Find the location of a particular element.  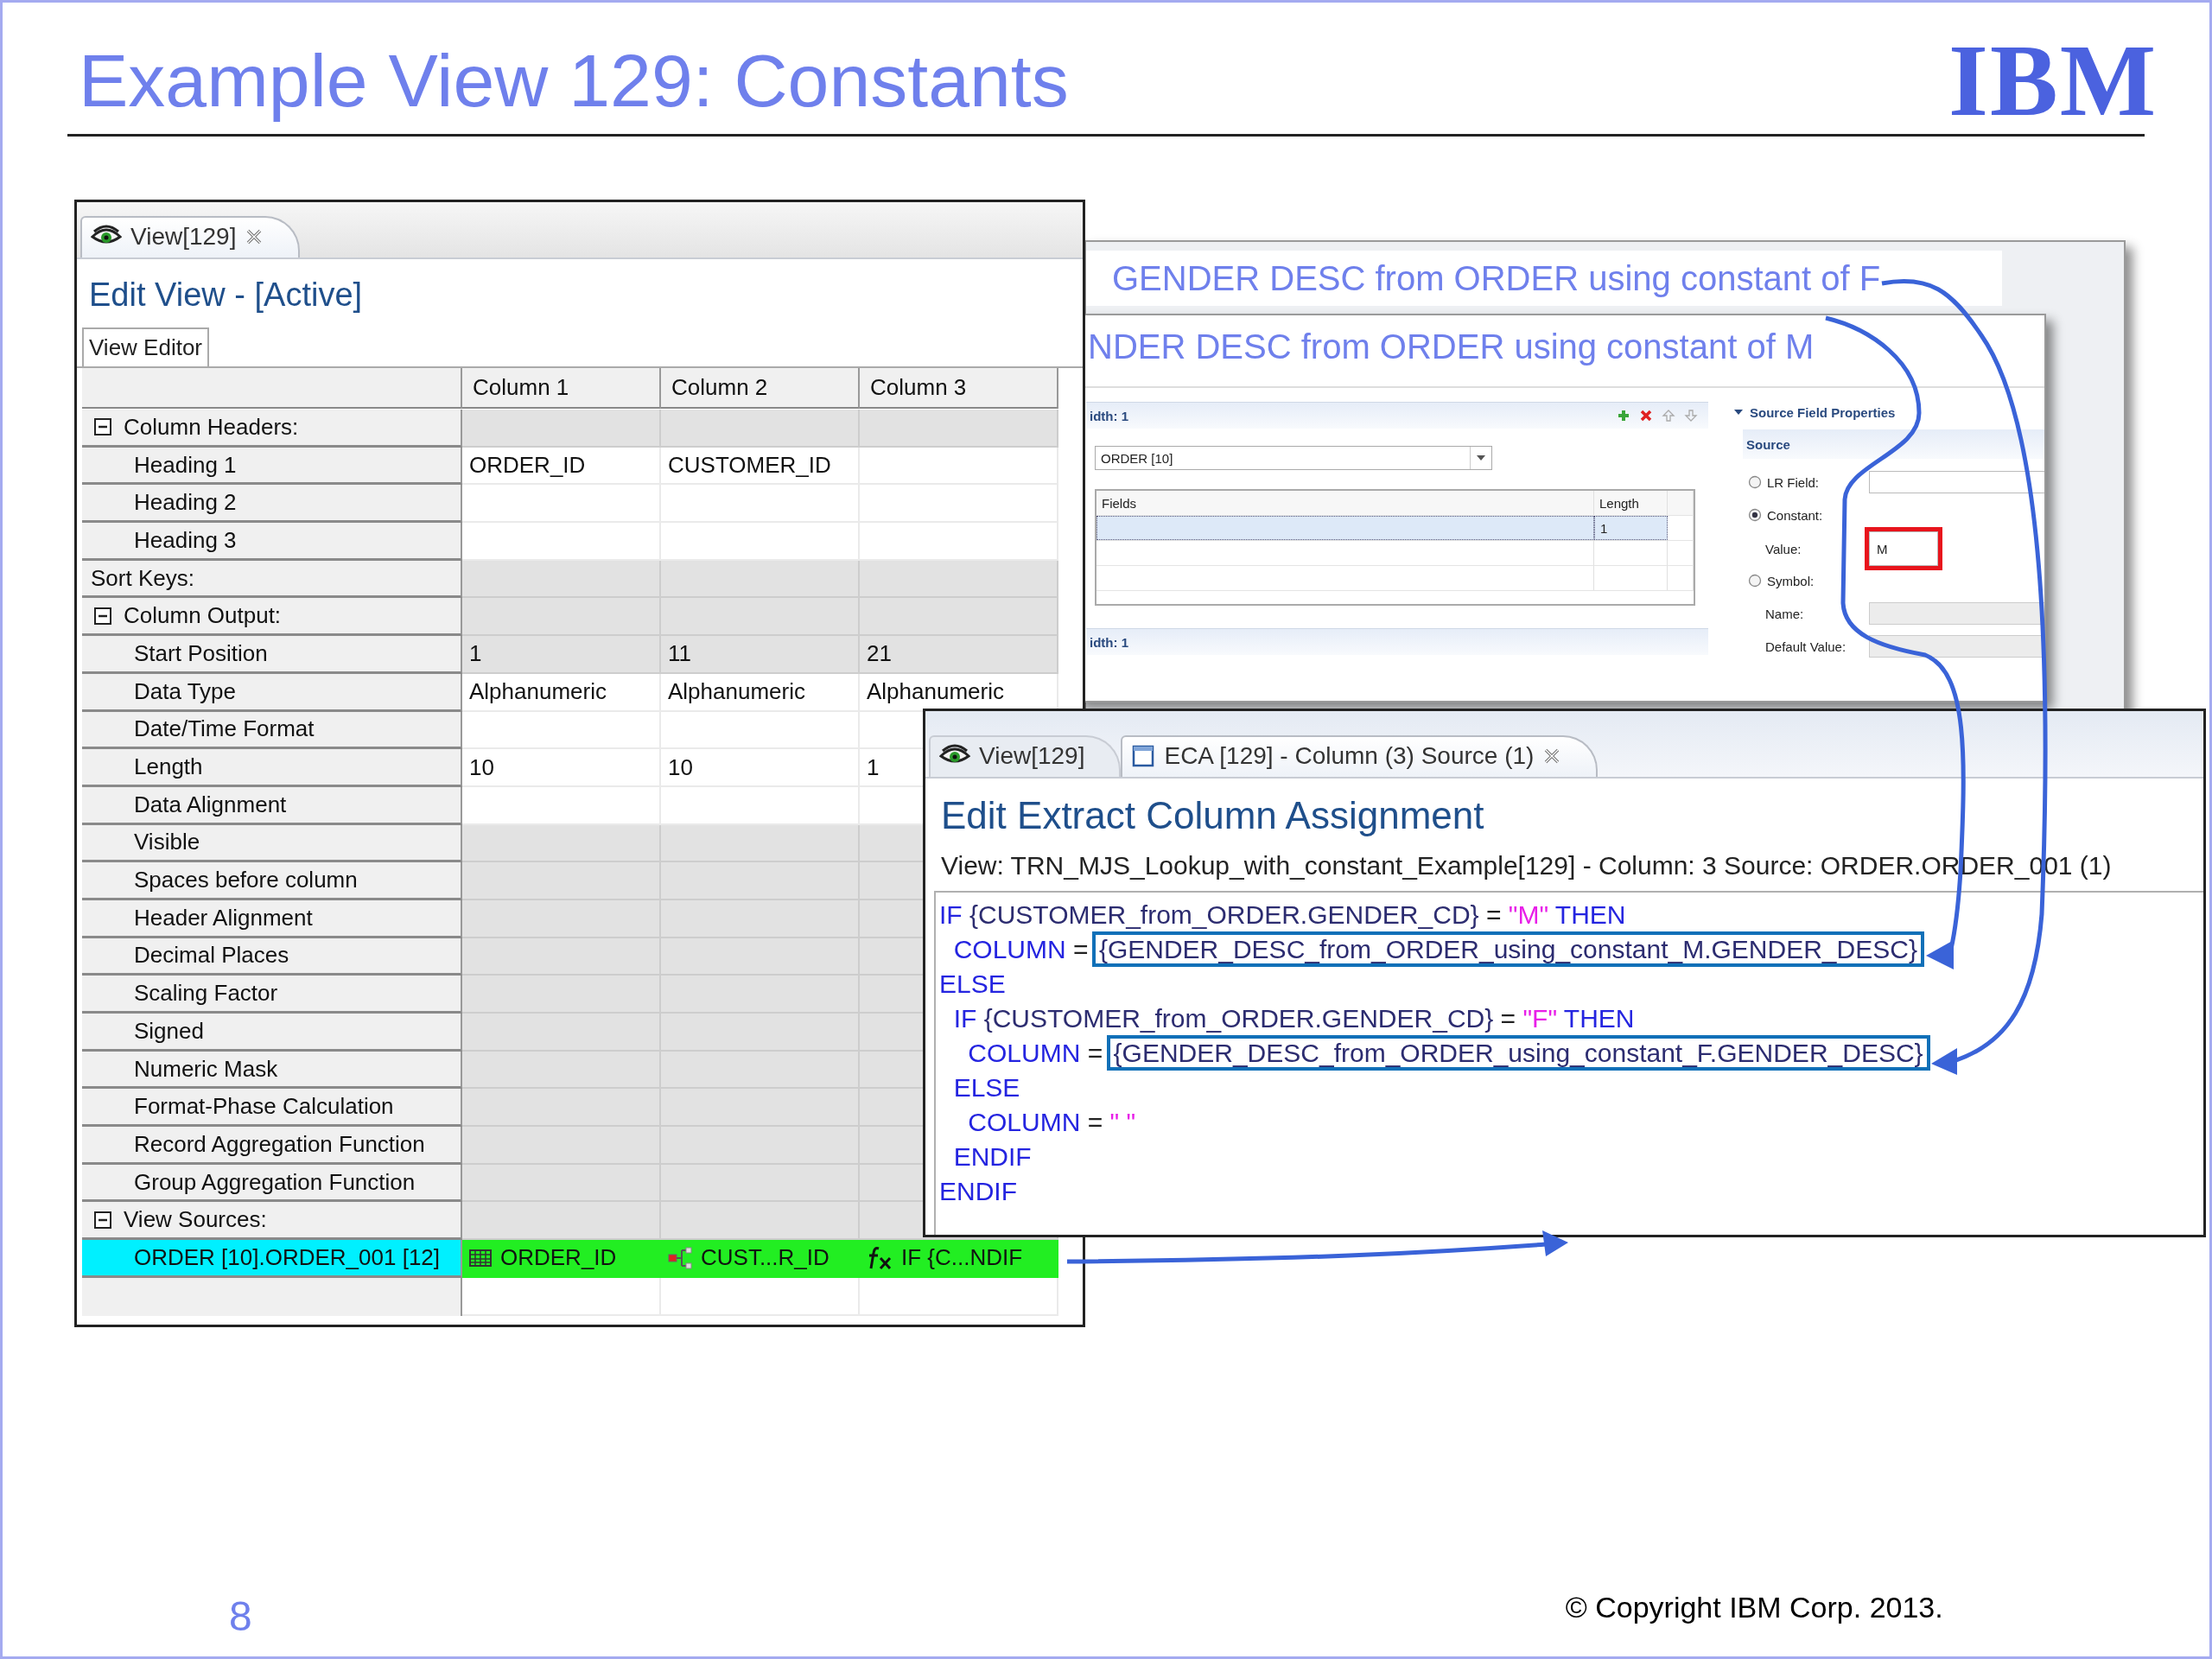

table-cell: CUST...R_ID is located at coordinates (760, 1259).